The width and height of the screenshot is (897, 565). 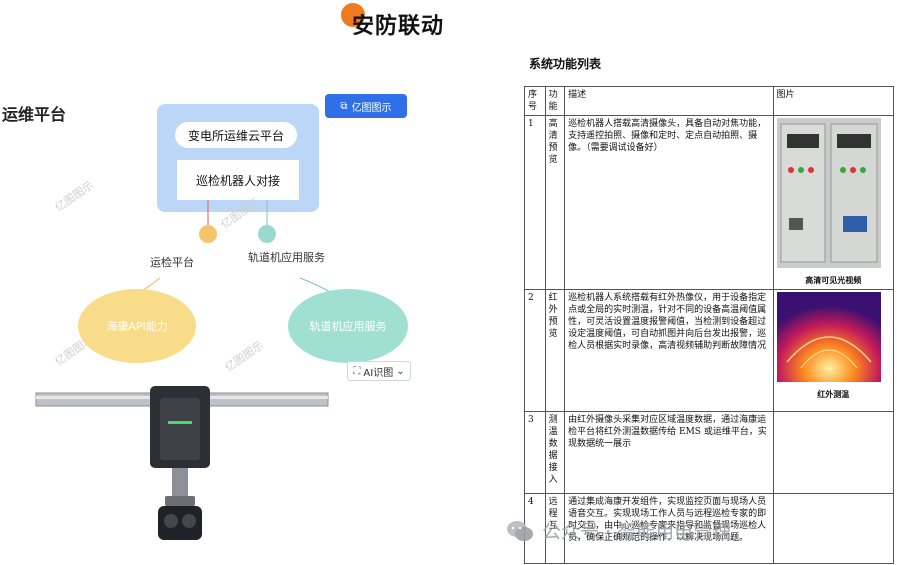 I want to click on row-pic: 高清可见光视频, so click(x=833, y=202).